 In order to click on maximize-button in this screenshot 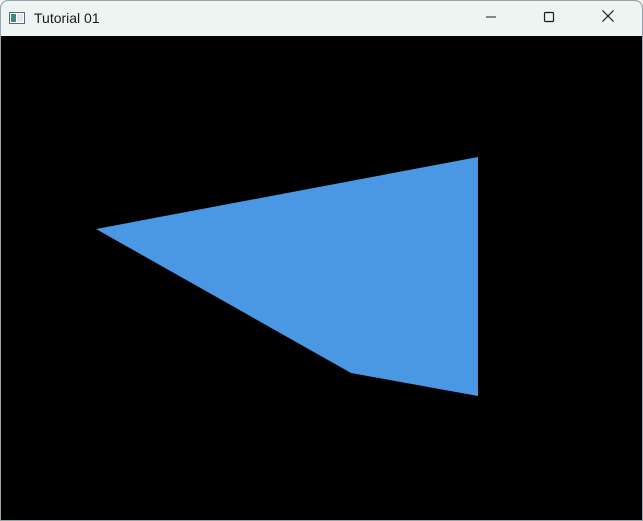, I will do `click(549, 18)`.